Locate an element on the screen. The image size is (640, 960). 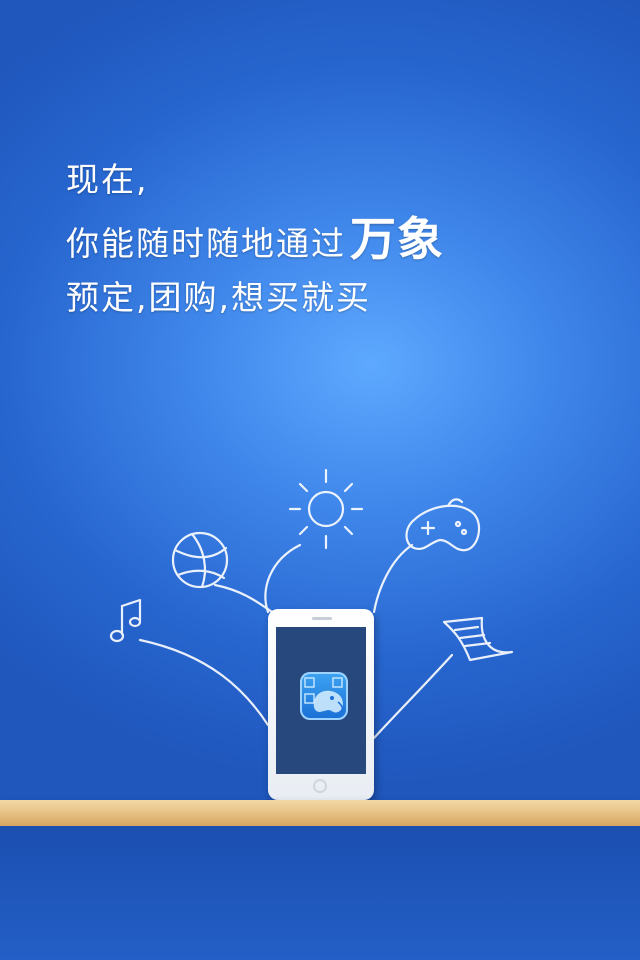
home-button is located at coordinates (320, 786).